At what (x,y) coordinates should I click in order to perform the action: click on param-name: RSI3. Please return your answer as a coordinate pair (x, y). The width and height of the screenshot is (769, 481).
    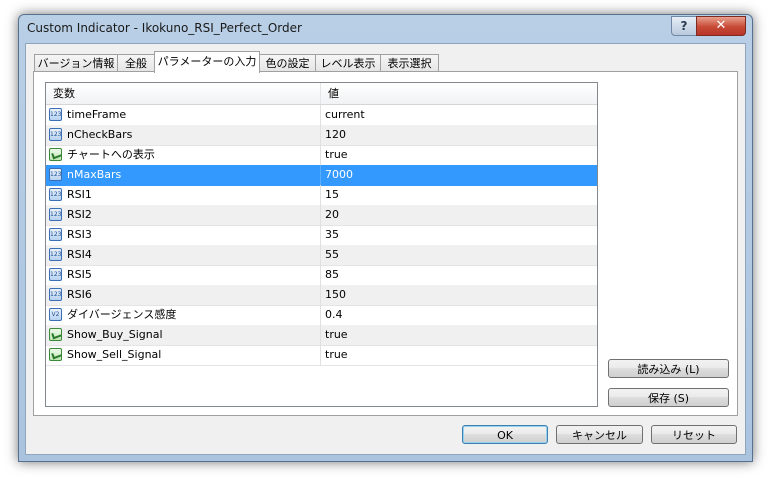
    Looking at the image, I should click on (79, 234).